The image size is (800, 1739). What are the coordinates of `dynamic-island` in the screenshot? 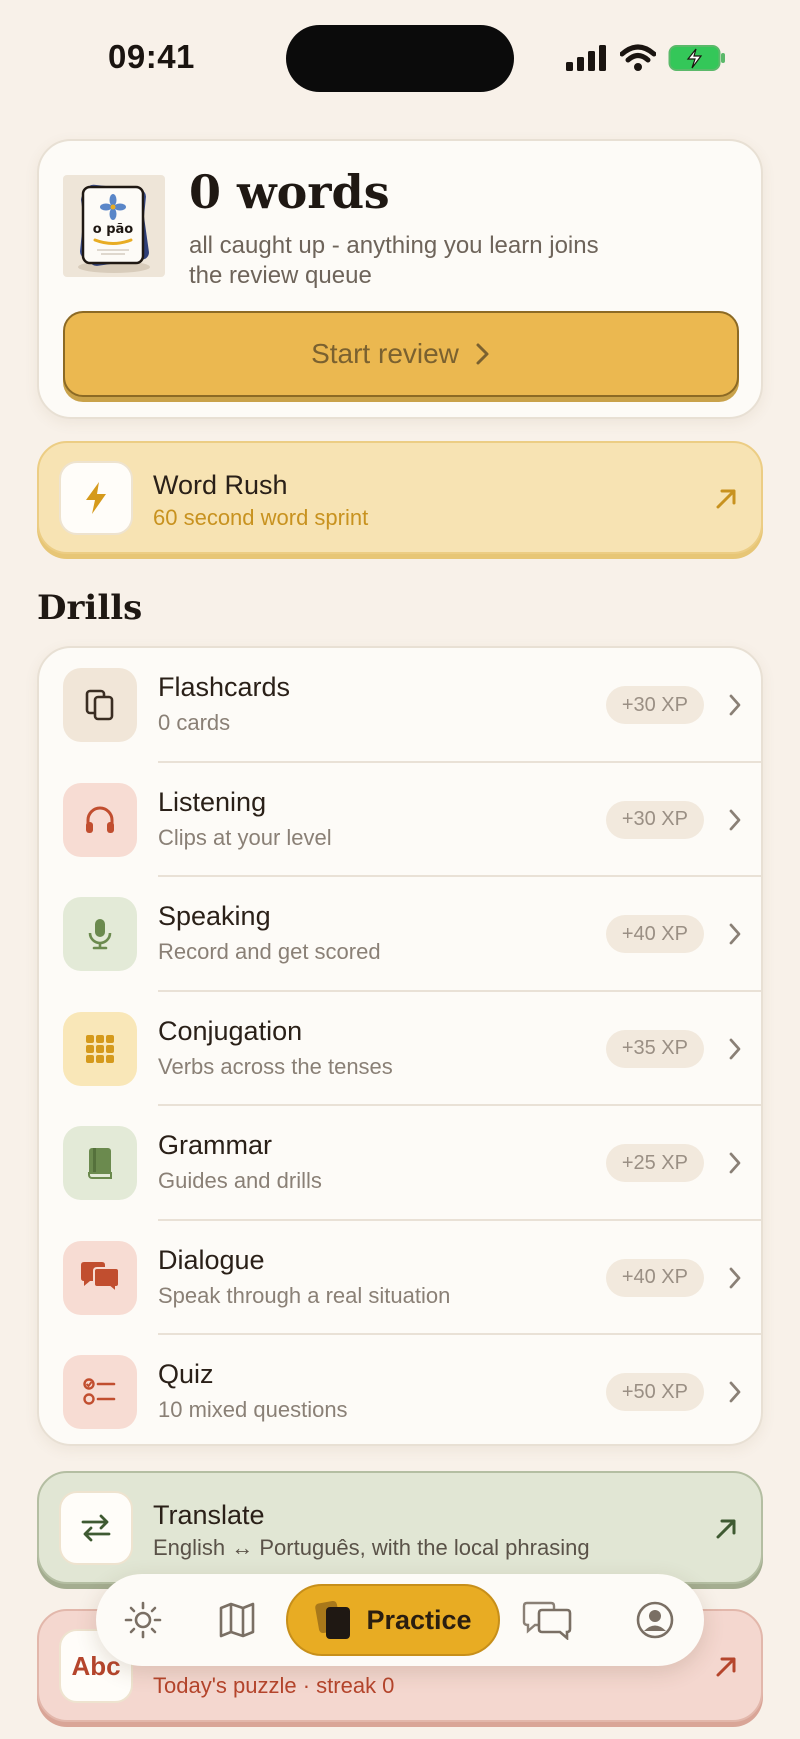 It's located at (400, 58).